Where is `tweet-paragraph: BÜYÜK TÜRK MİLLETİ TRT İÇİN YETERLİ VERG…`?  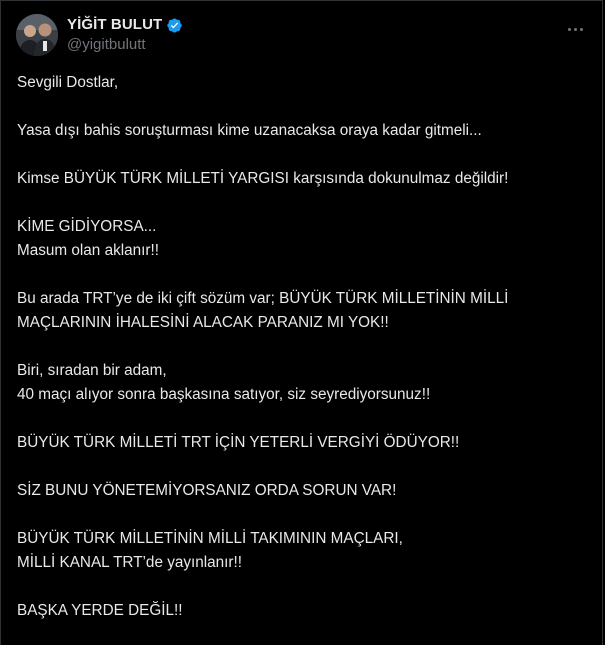
tweet-paragraph: BÜYÜK TÜRK MİLLETİ TRT İÇİN YETERLİ VERG… is located at coordinates (238, 442).